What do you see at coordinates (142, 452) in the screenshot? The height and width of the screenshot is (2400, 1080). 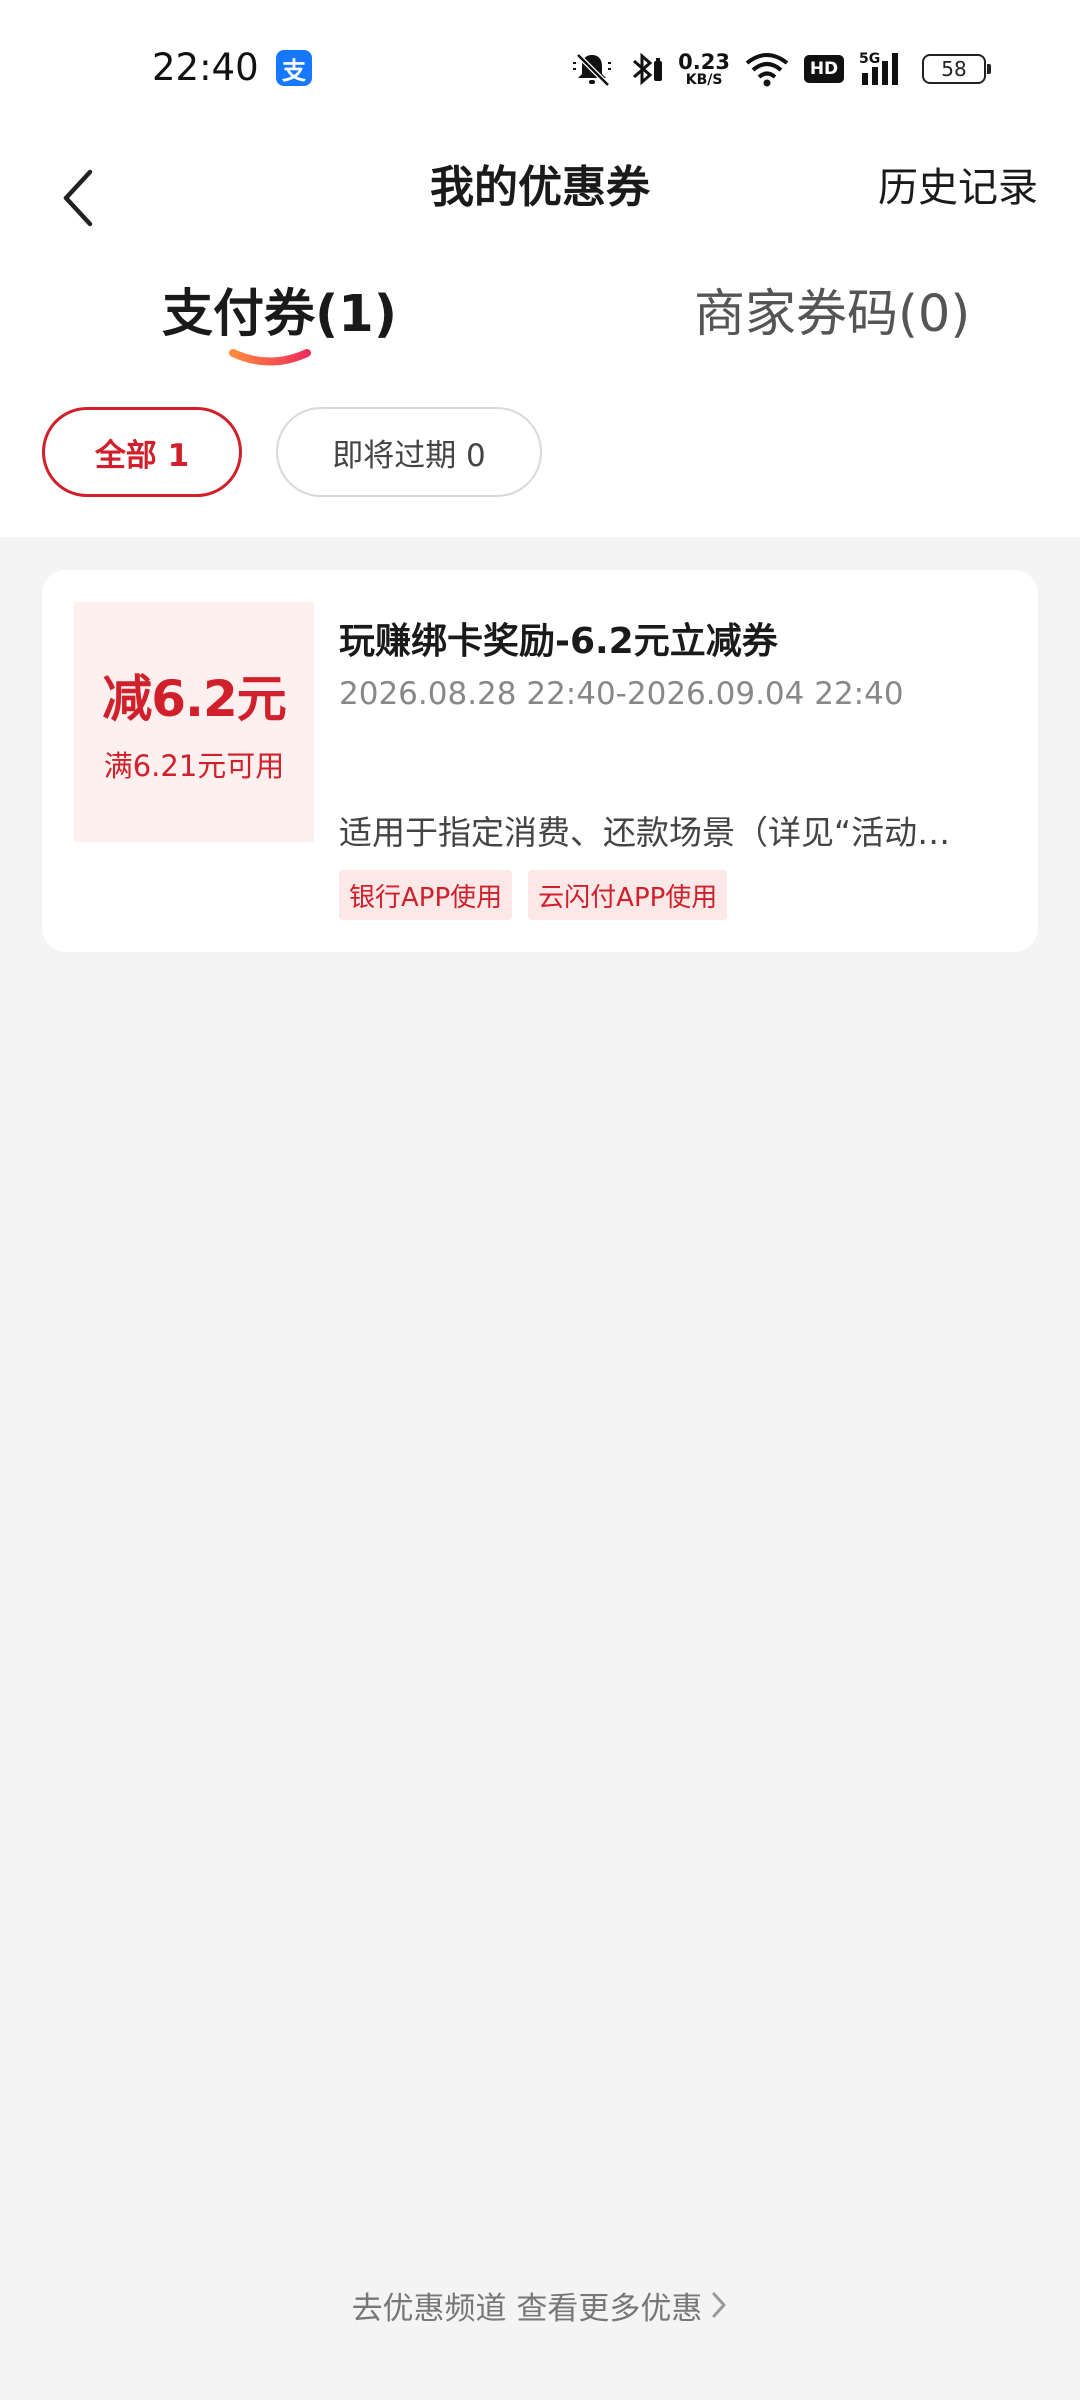 I see `filter-all-chip: 全部 1` at bounding box center [142, 452].